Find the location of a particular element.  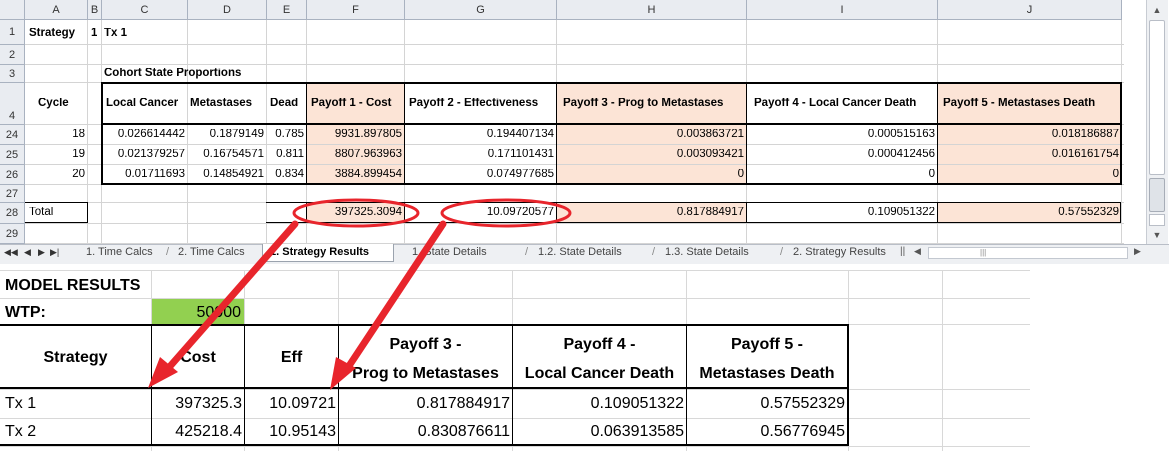

highlight-total-cost-ellipse is located at coordinates (356, 213).